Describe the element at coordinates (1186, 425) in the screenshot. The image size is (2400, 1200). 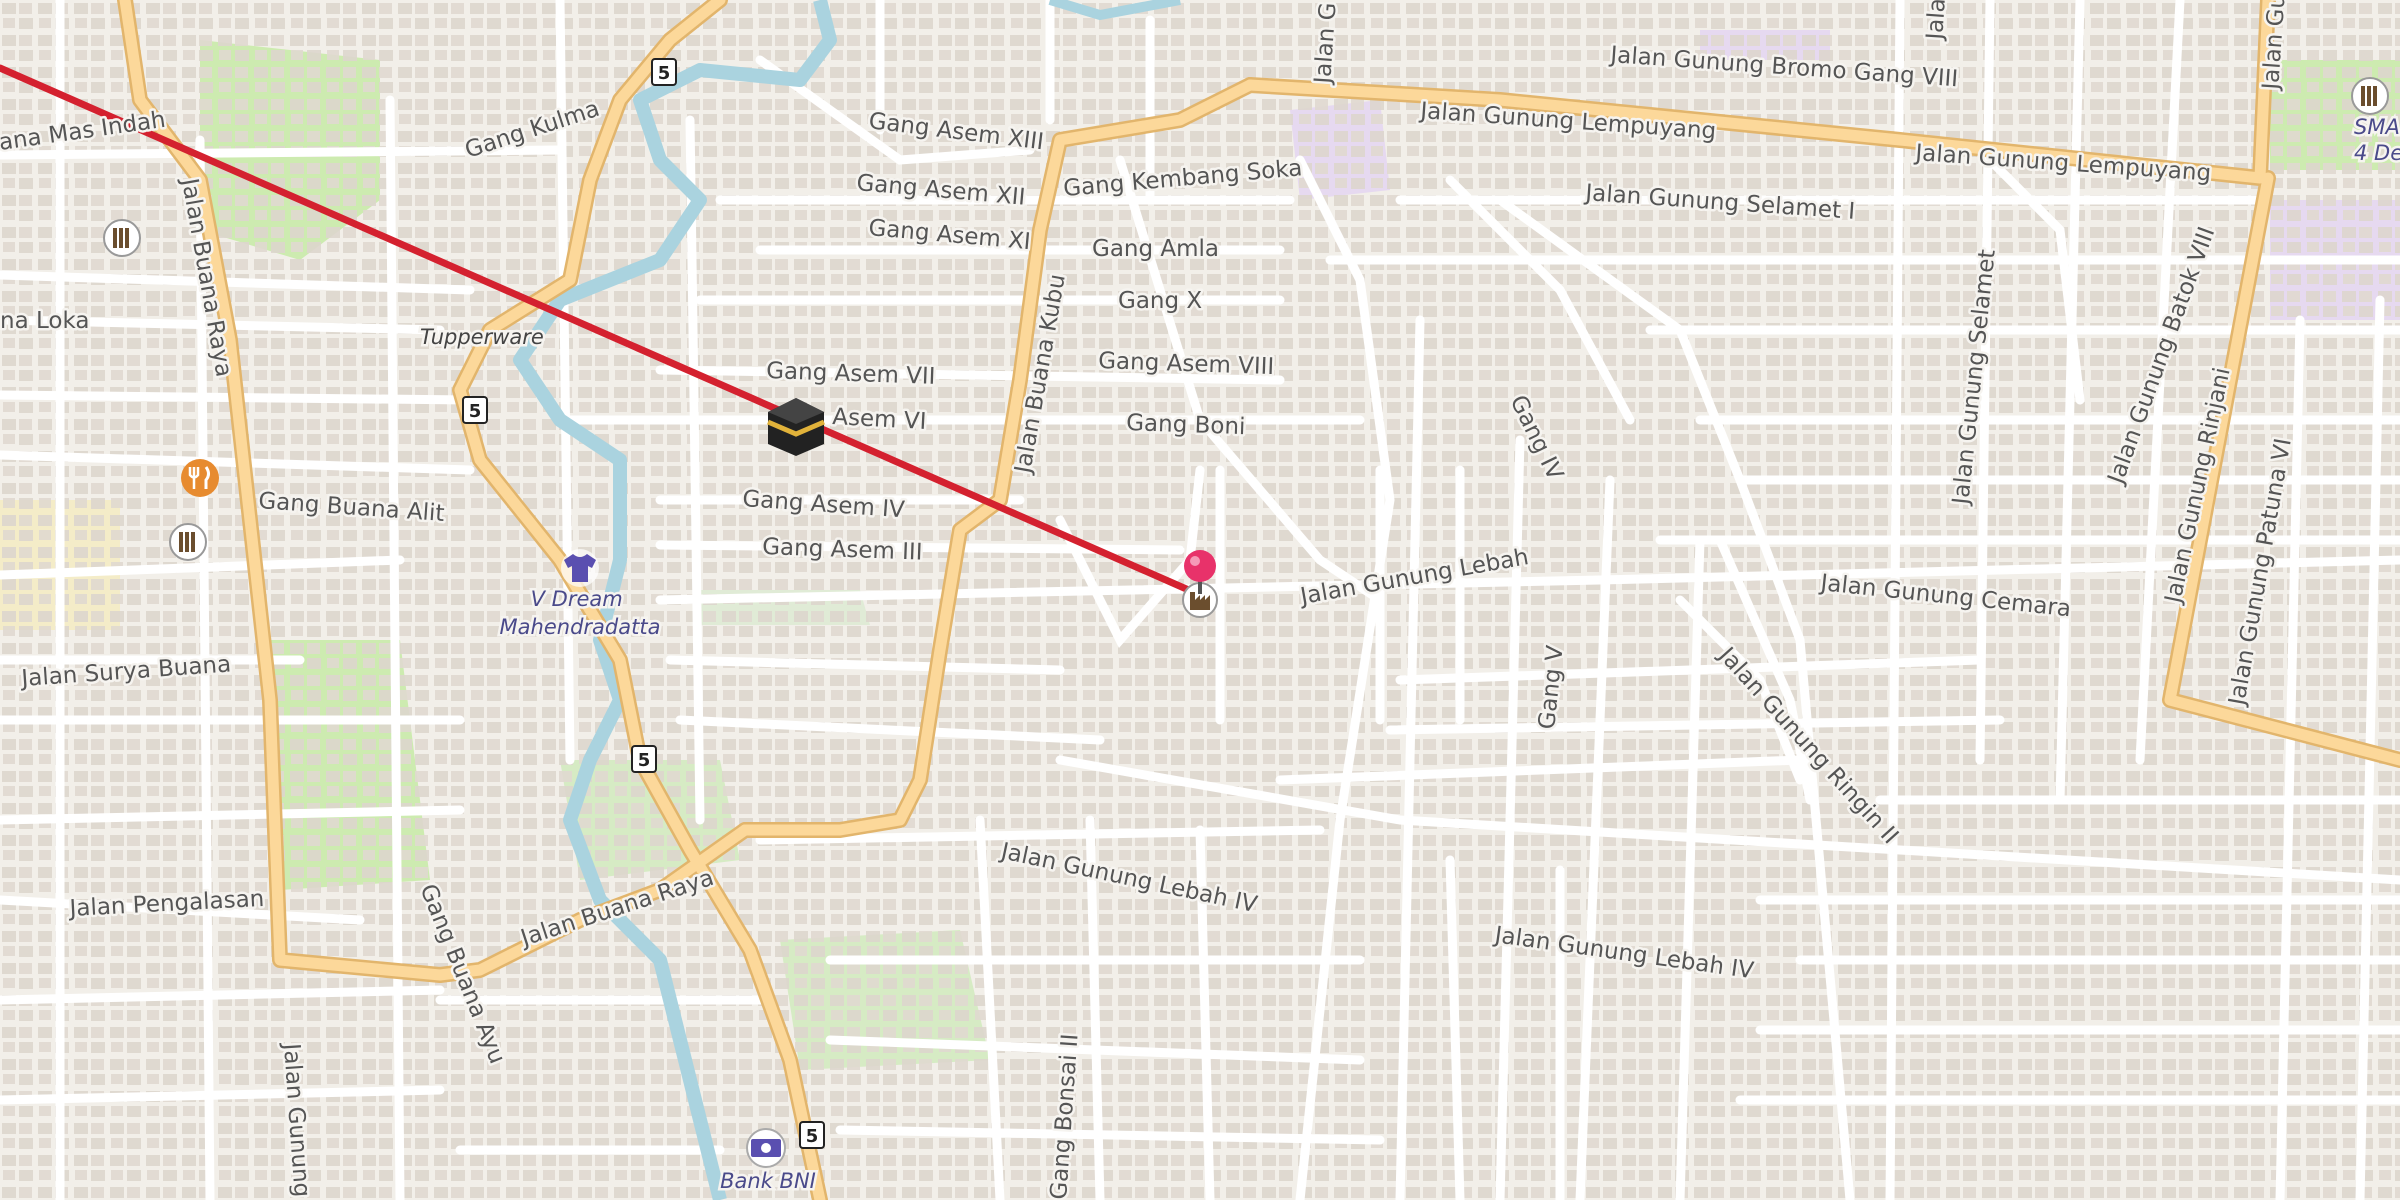
I see `street-label: Gang Boni` at that location.